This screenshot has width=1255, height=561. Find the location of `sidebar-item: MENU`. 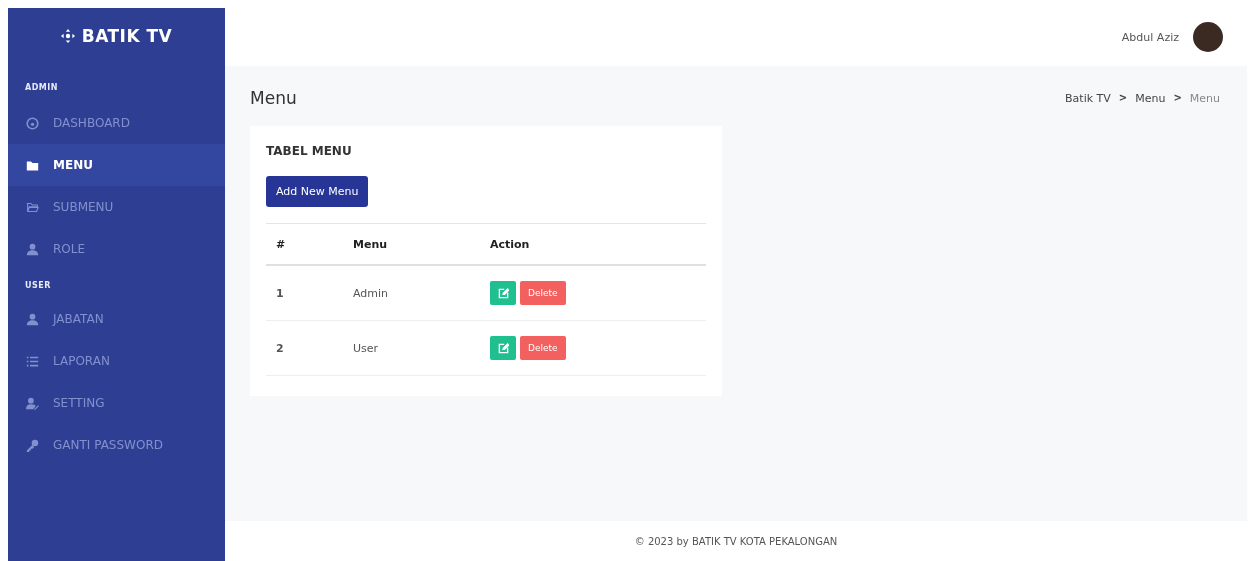

sidebar-item: MENU is located at coordinates (116, 165).